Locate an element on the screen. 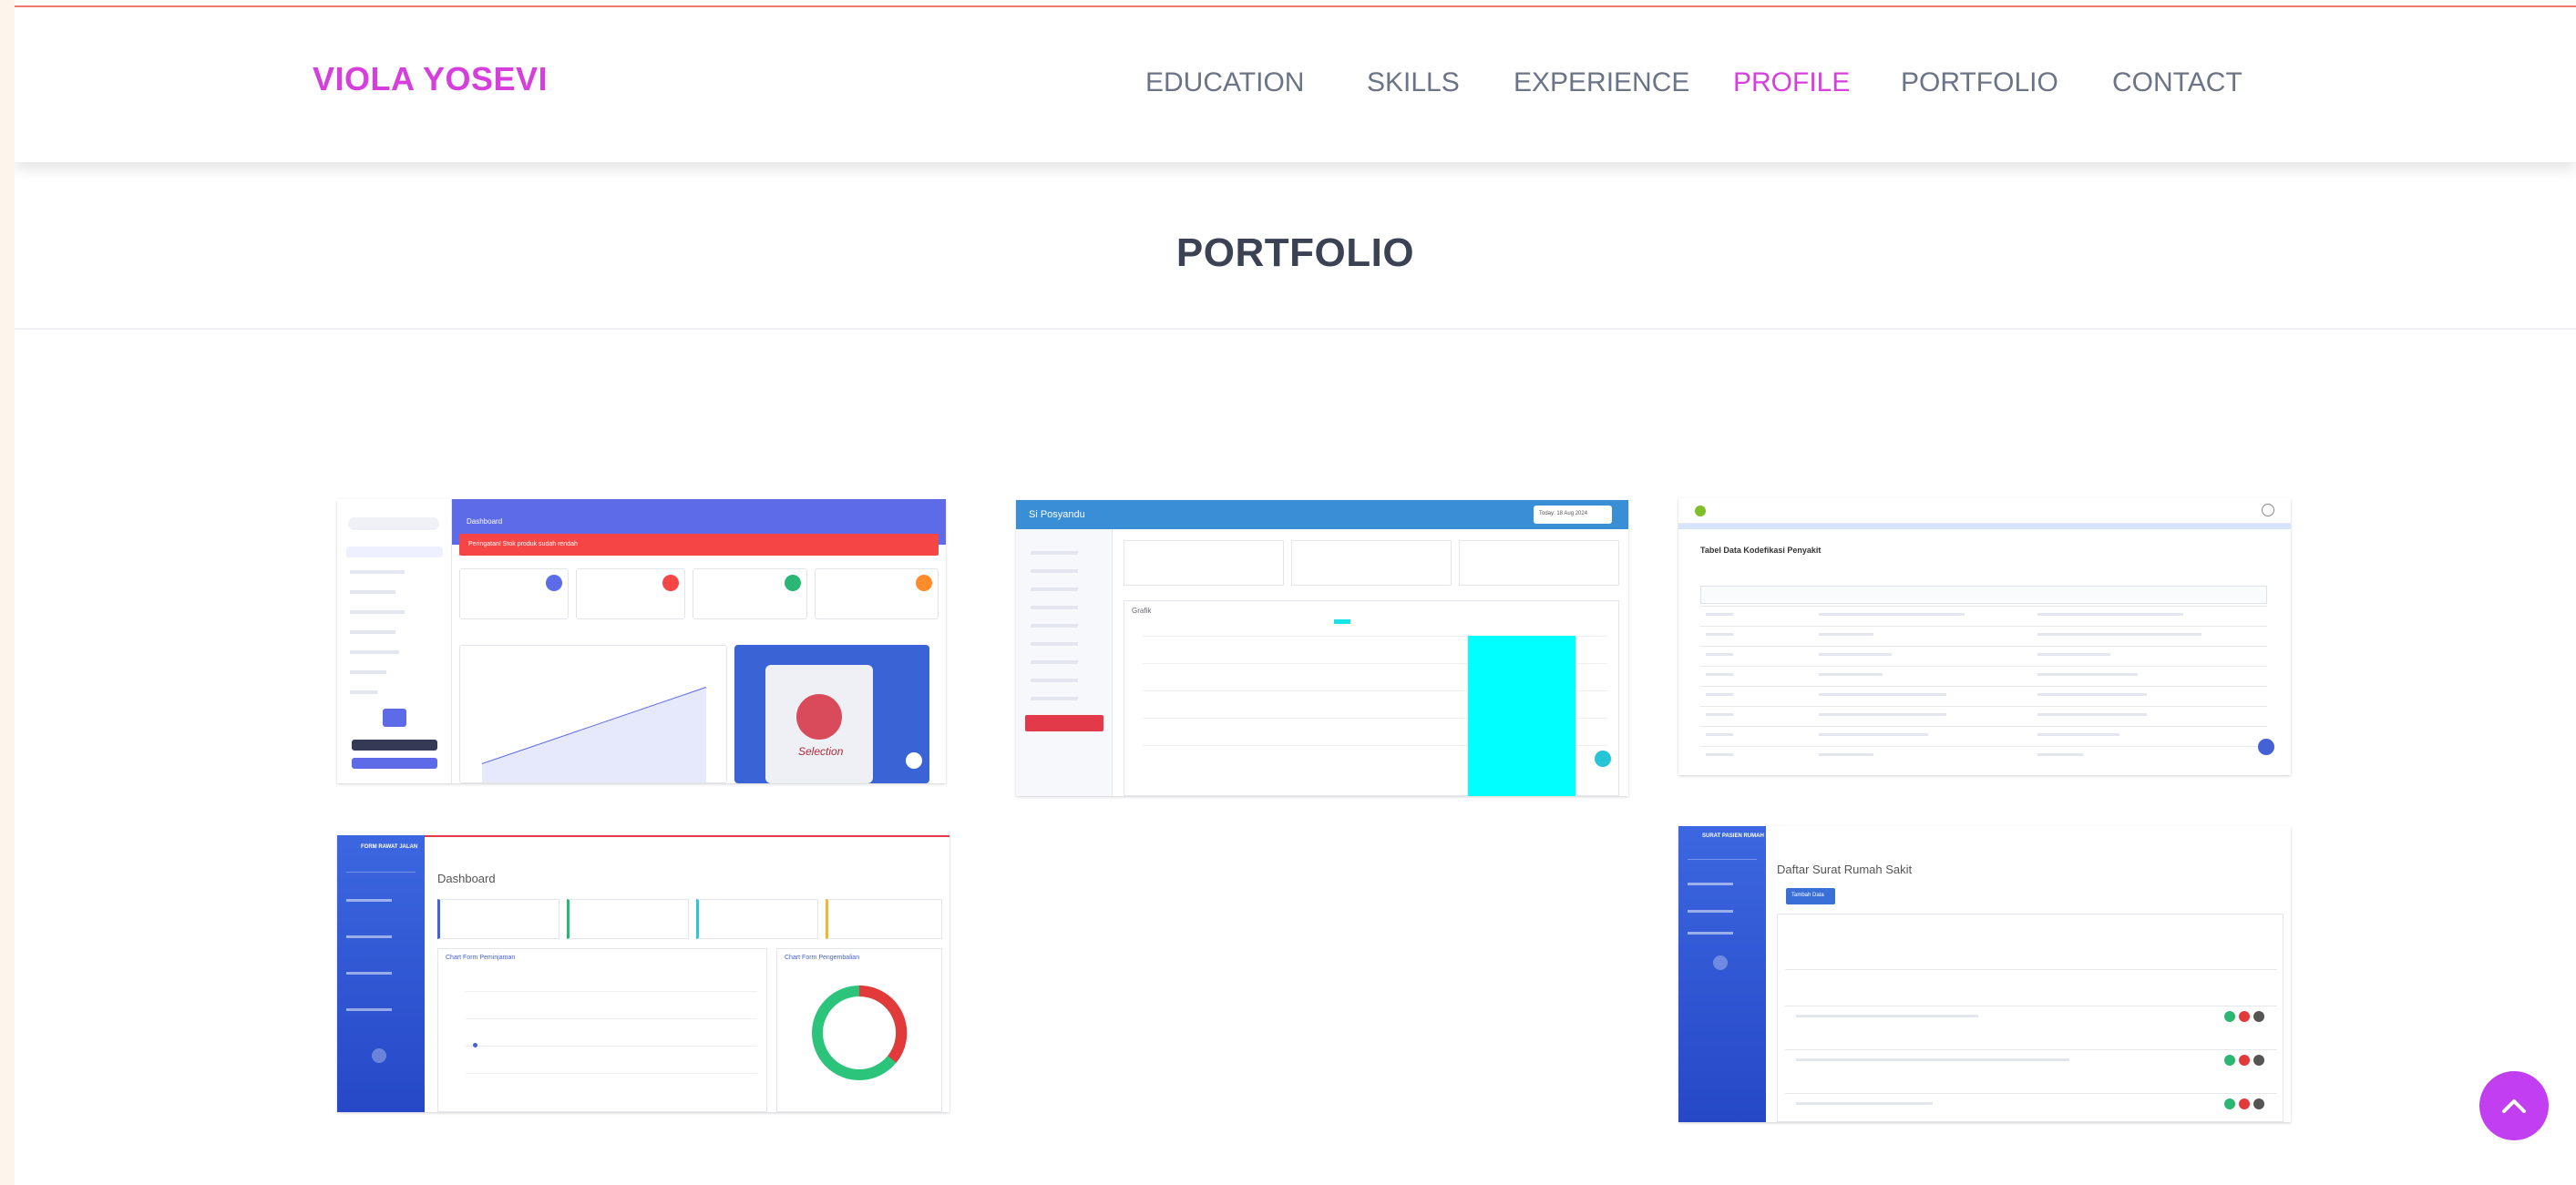  thumb-header-text: Daftar Surat Rumah Sakit is located at coordinates (1845, 869).